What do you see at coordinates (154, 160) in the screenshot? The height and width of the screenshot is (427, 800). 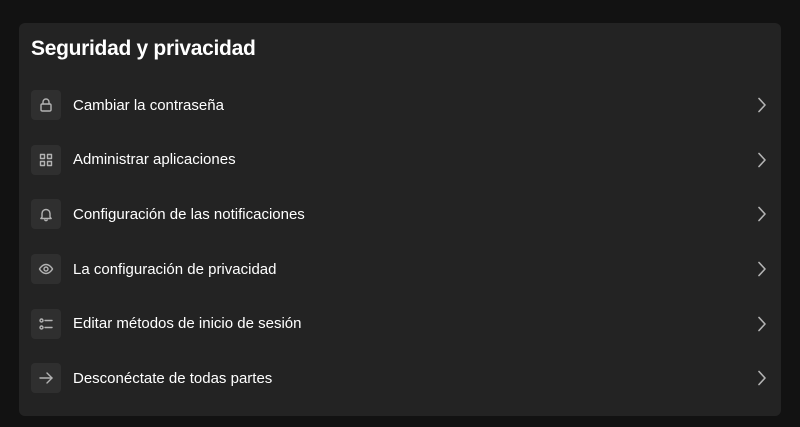 I see `row-label: Administrar aplicaciones` at bounding box center [154, 160].